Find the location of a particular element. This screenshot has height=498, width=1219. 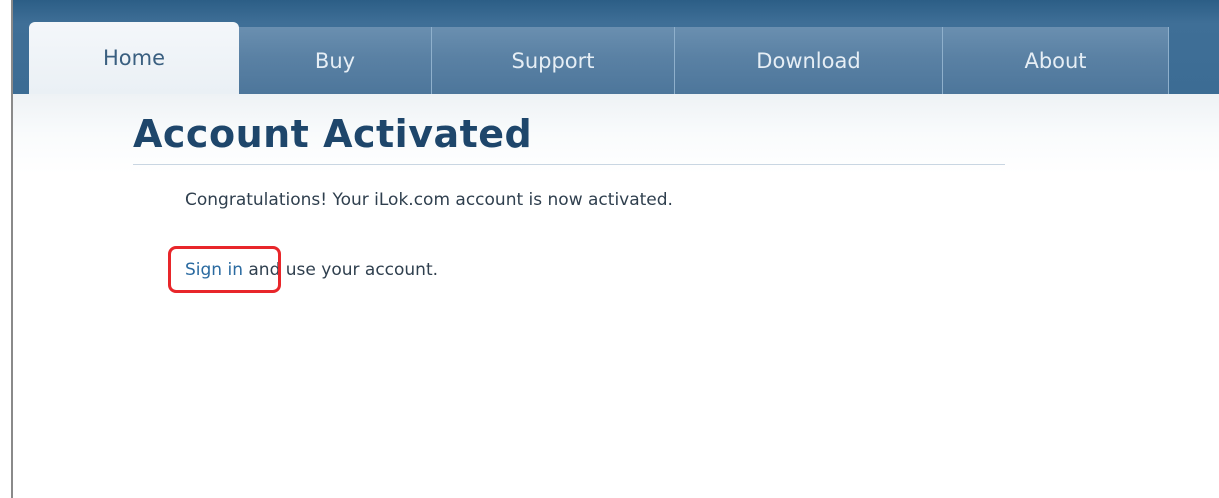

signin-suffix: and use your account. is located at coordinates (340, 270).